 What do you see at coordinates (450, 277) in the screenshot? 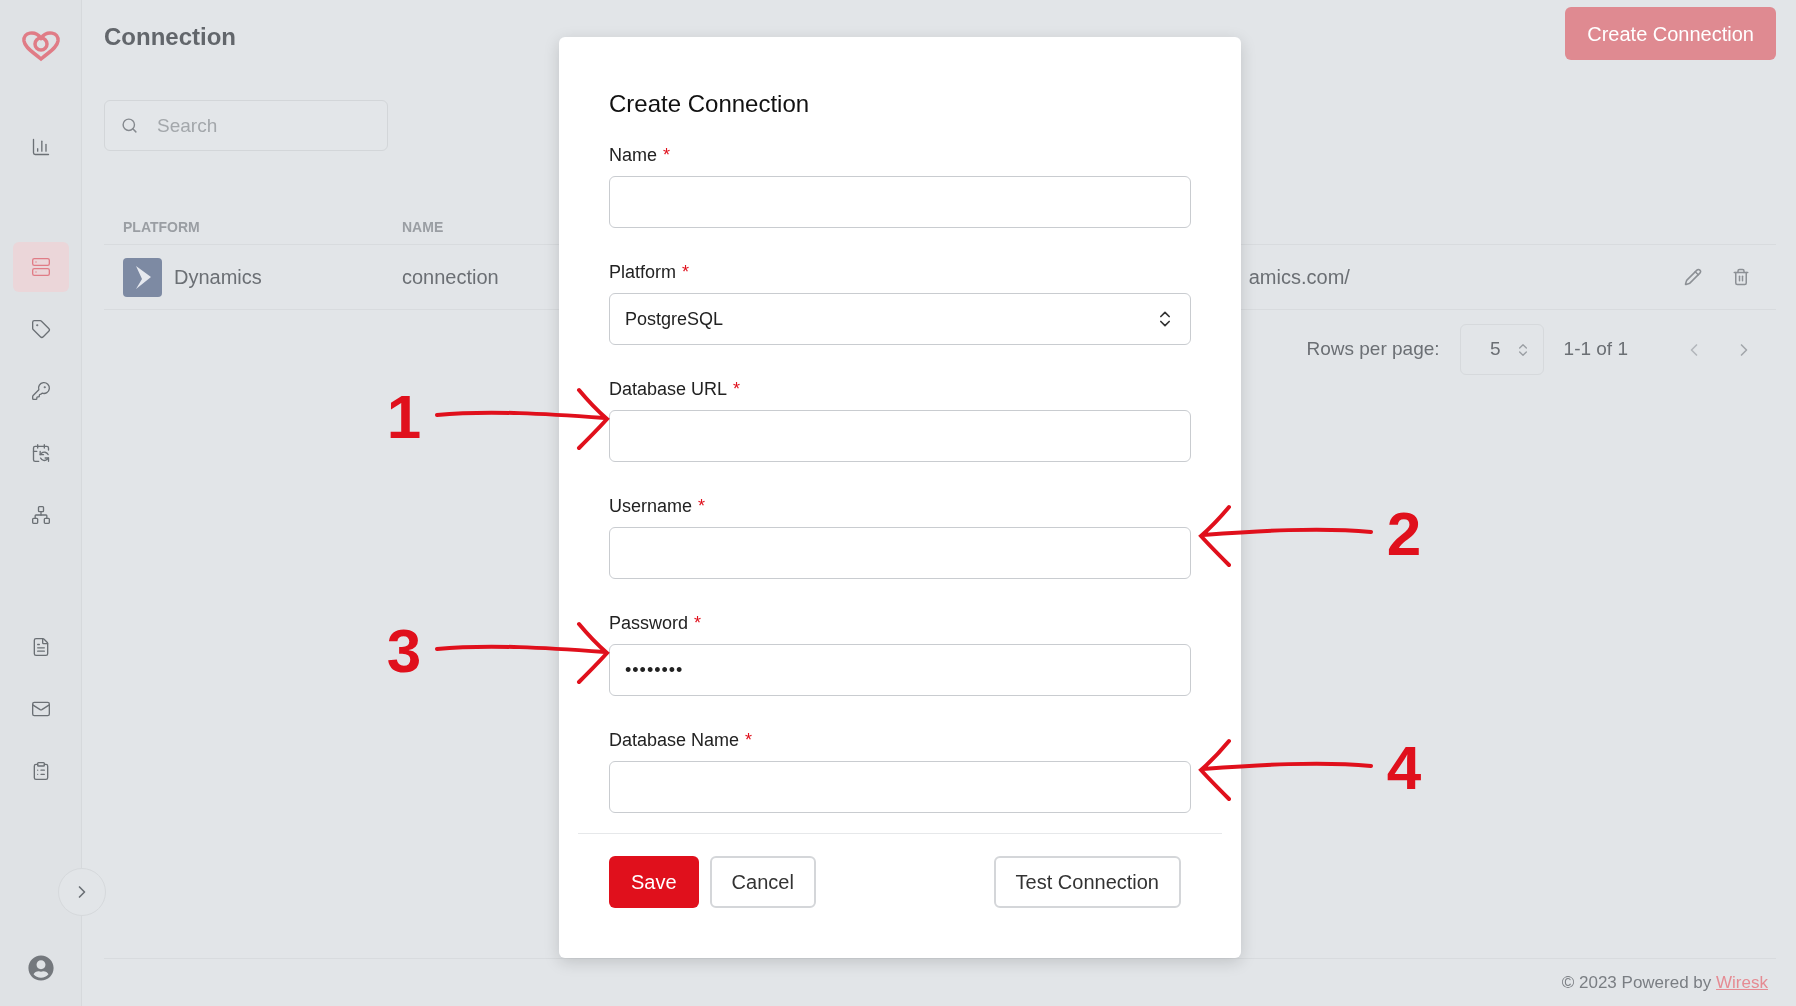
I see `table-cell-text: connection` at bounding box center [450, 277].